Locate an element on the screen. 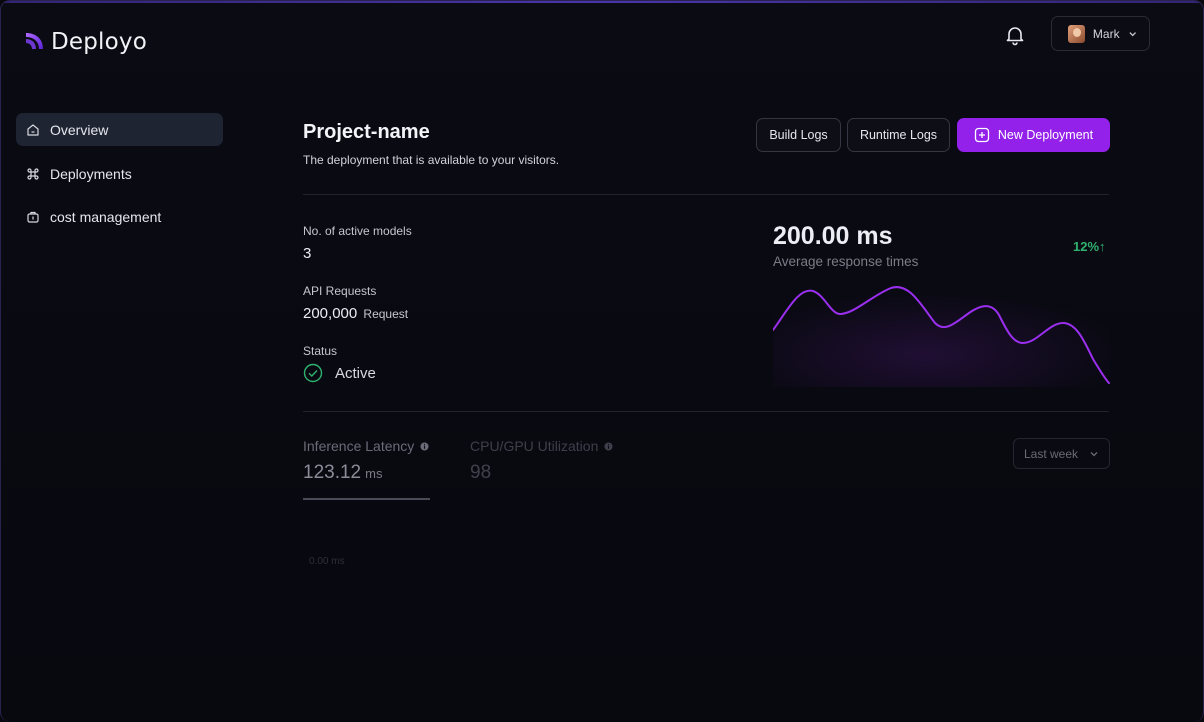 This screenshot has width=1204, height=722. sidebar-item-cost-management: cost management is located at coordinates (119, 216).